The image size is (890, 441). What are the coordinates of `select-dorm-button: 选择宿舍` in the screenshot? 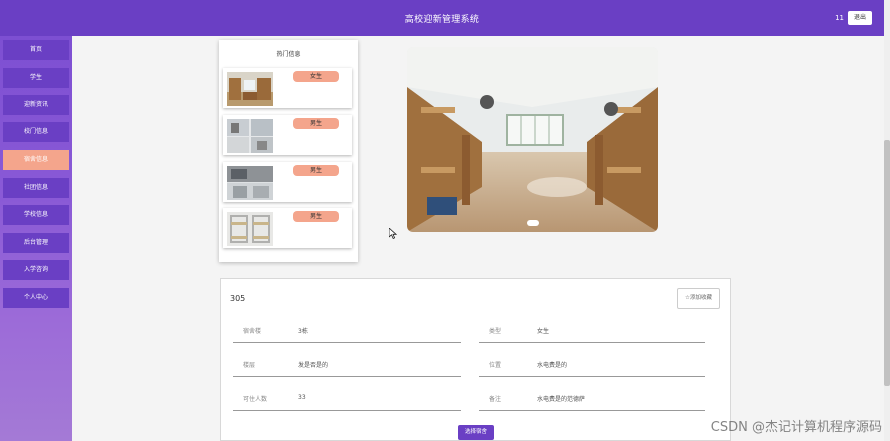 It's located at (476, 432).